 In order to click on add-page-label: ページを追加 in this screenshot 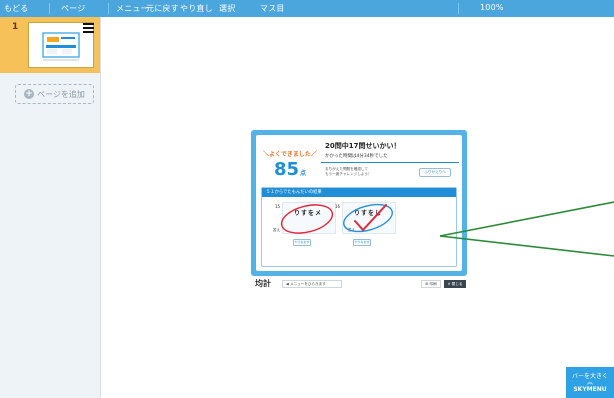, I will do `click(61, 94)`.